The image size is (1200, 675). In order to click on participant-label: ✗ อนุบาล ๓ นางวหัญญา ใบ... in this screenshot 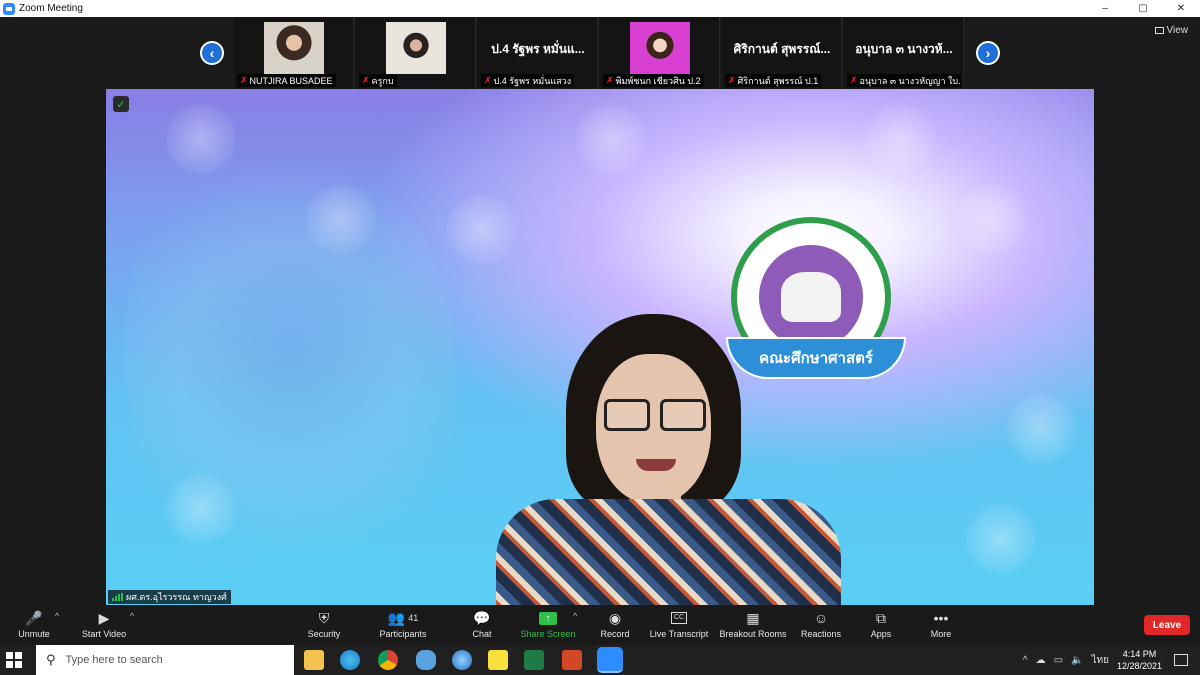, I will do `click(904, 80)`.